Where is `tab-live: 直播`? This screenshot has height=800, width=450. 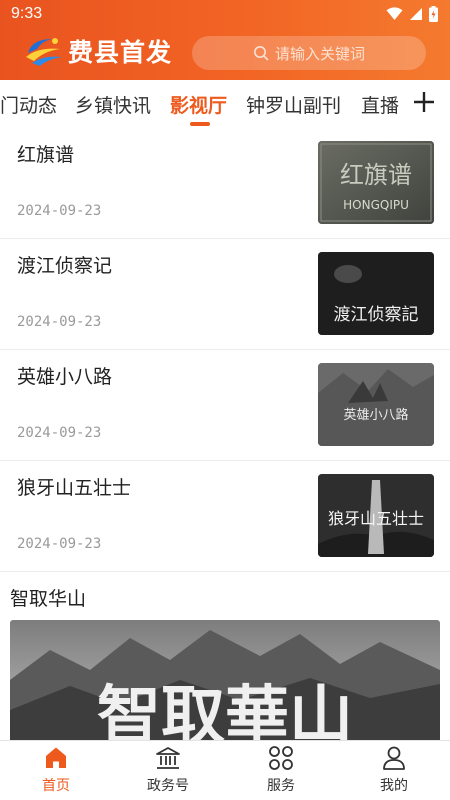
tab-live: 直播 is located at coordinates (380, 104).